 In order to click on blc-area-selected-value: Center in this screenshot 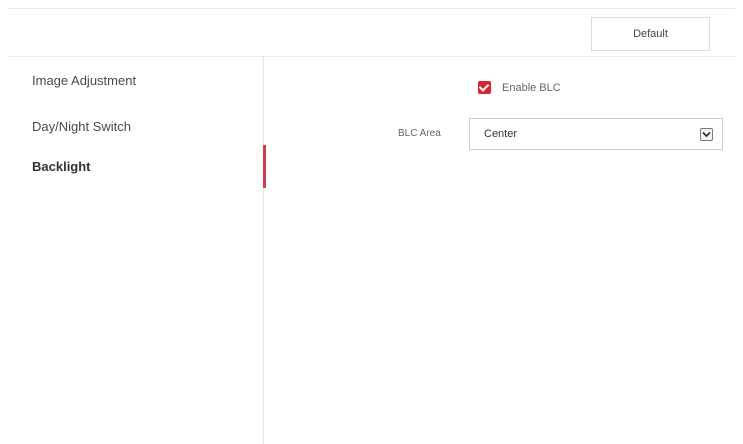, I will do `click(501, 134)`.